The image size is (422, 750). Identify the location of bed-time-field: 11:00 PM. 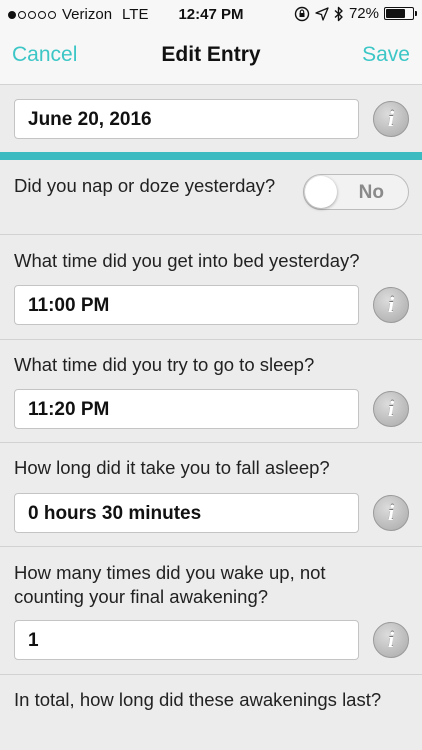
(186, 305).